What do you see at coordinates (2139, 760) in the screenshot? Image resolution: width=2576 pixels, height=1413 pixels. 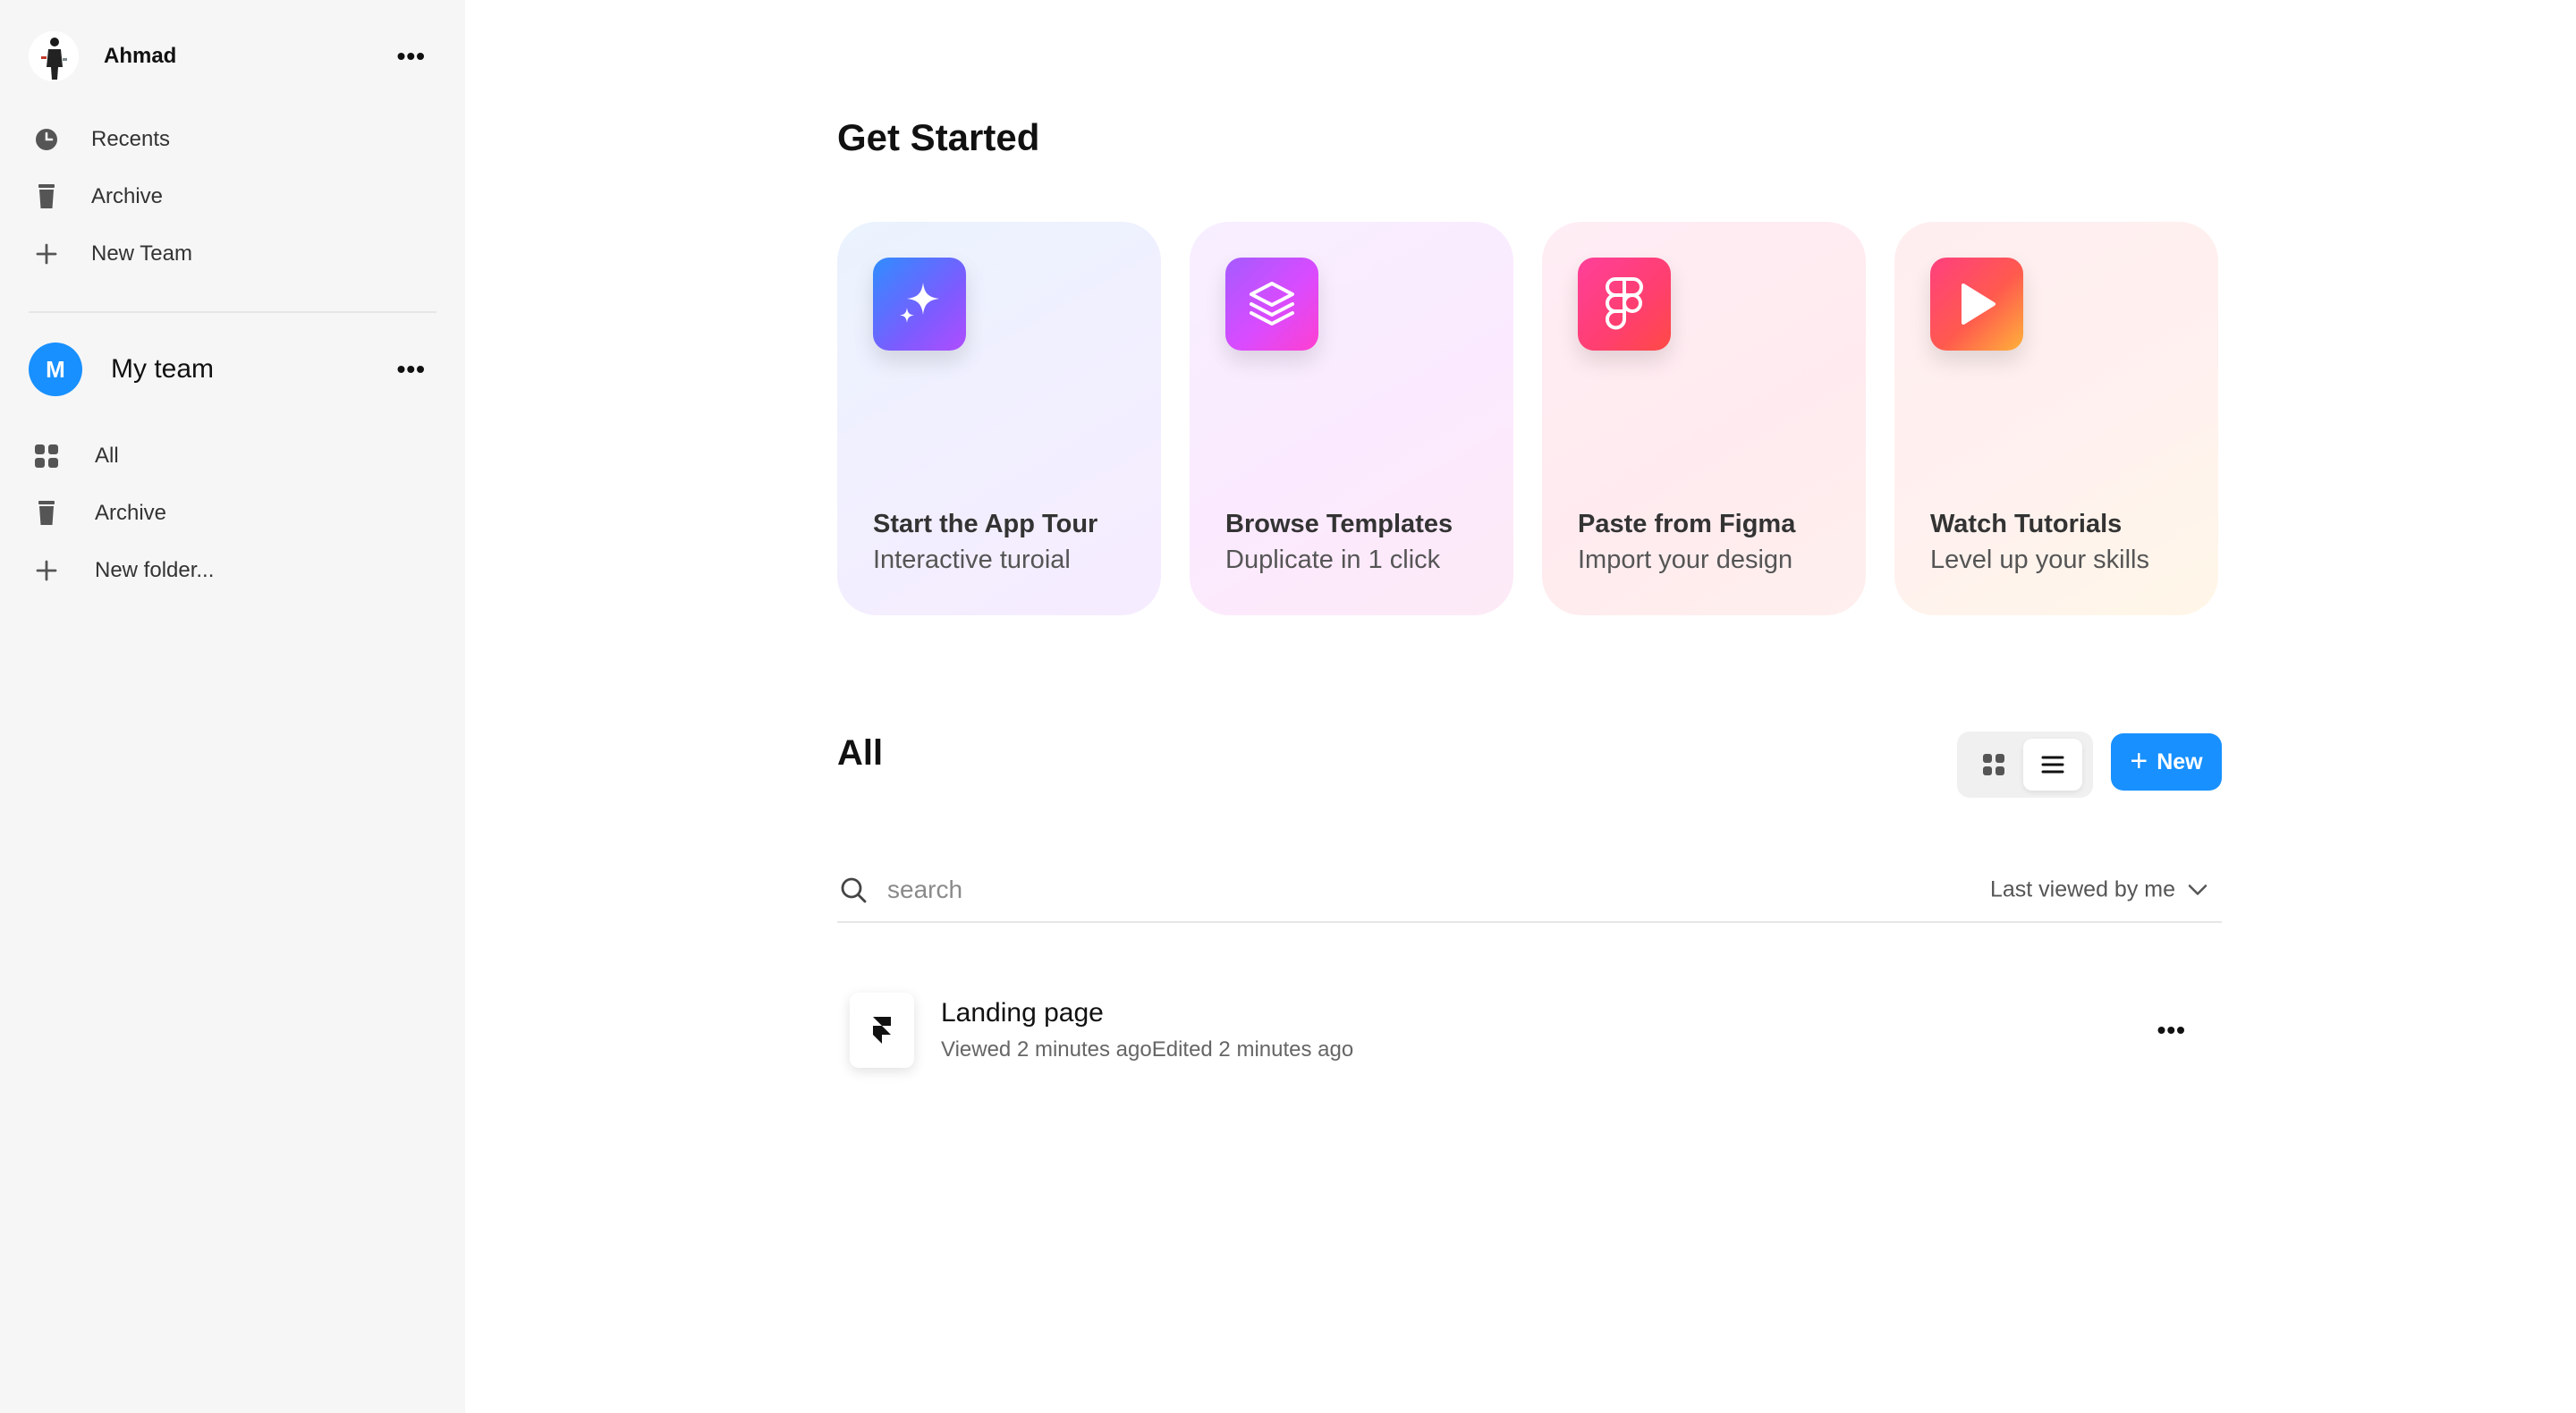 I see `plus-icon: +` at bounding box center [2139, 760].